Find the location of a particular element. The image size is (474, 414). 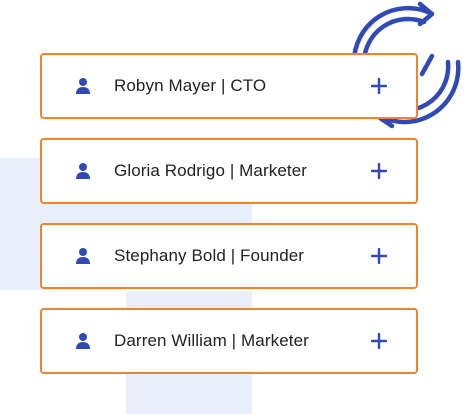

contact-card: Stephany Bold | Founder is located at coordinates (229, 256).